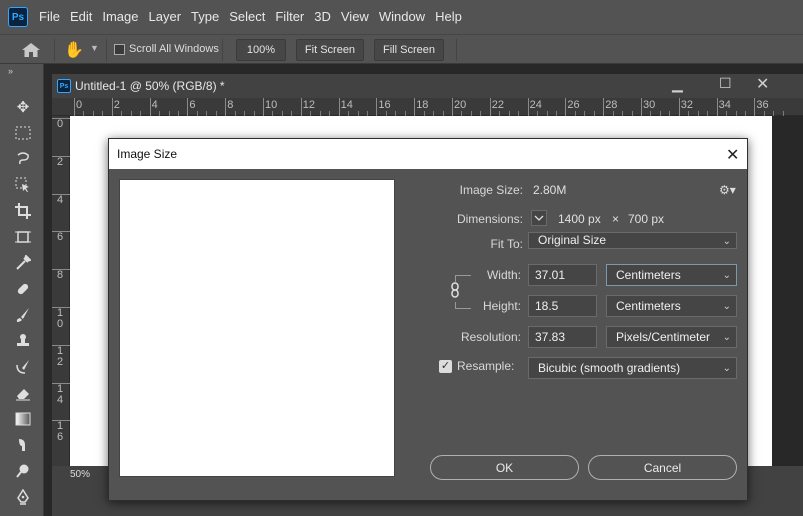 This screenshot has width=803, height=516. What do you see at coordinates (80, 474) in the screenshot?
I see `zoom-level: 50%` at bounding box center [80, 474].